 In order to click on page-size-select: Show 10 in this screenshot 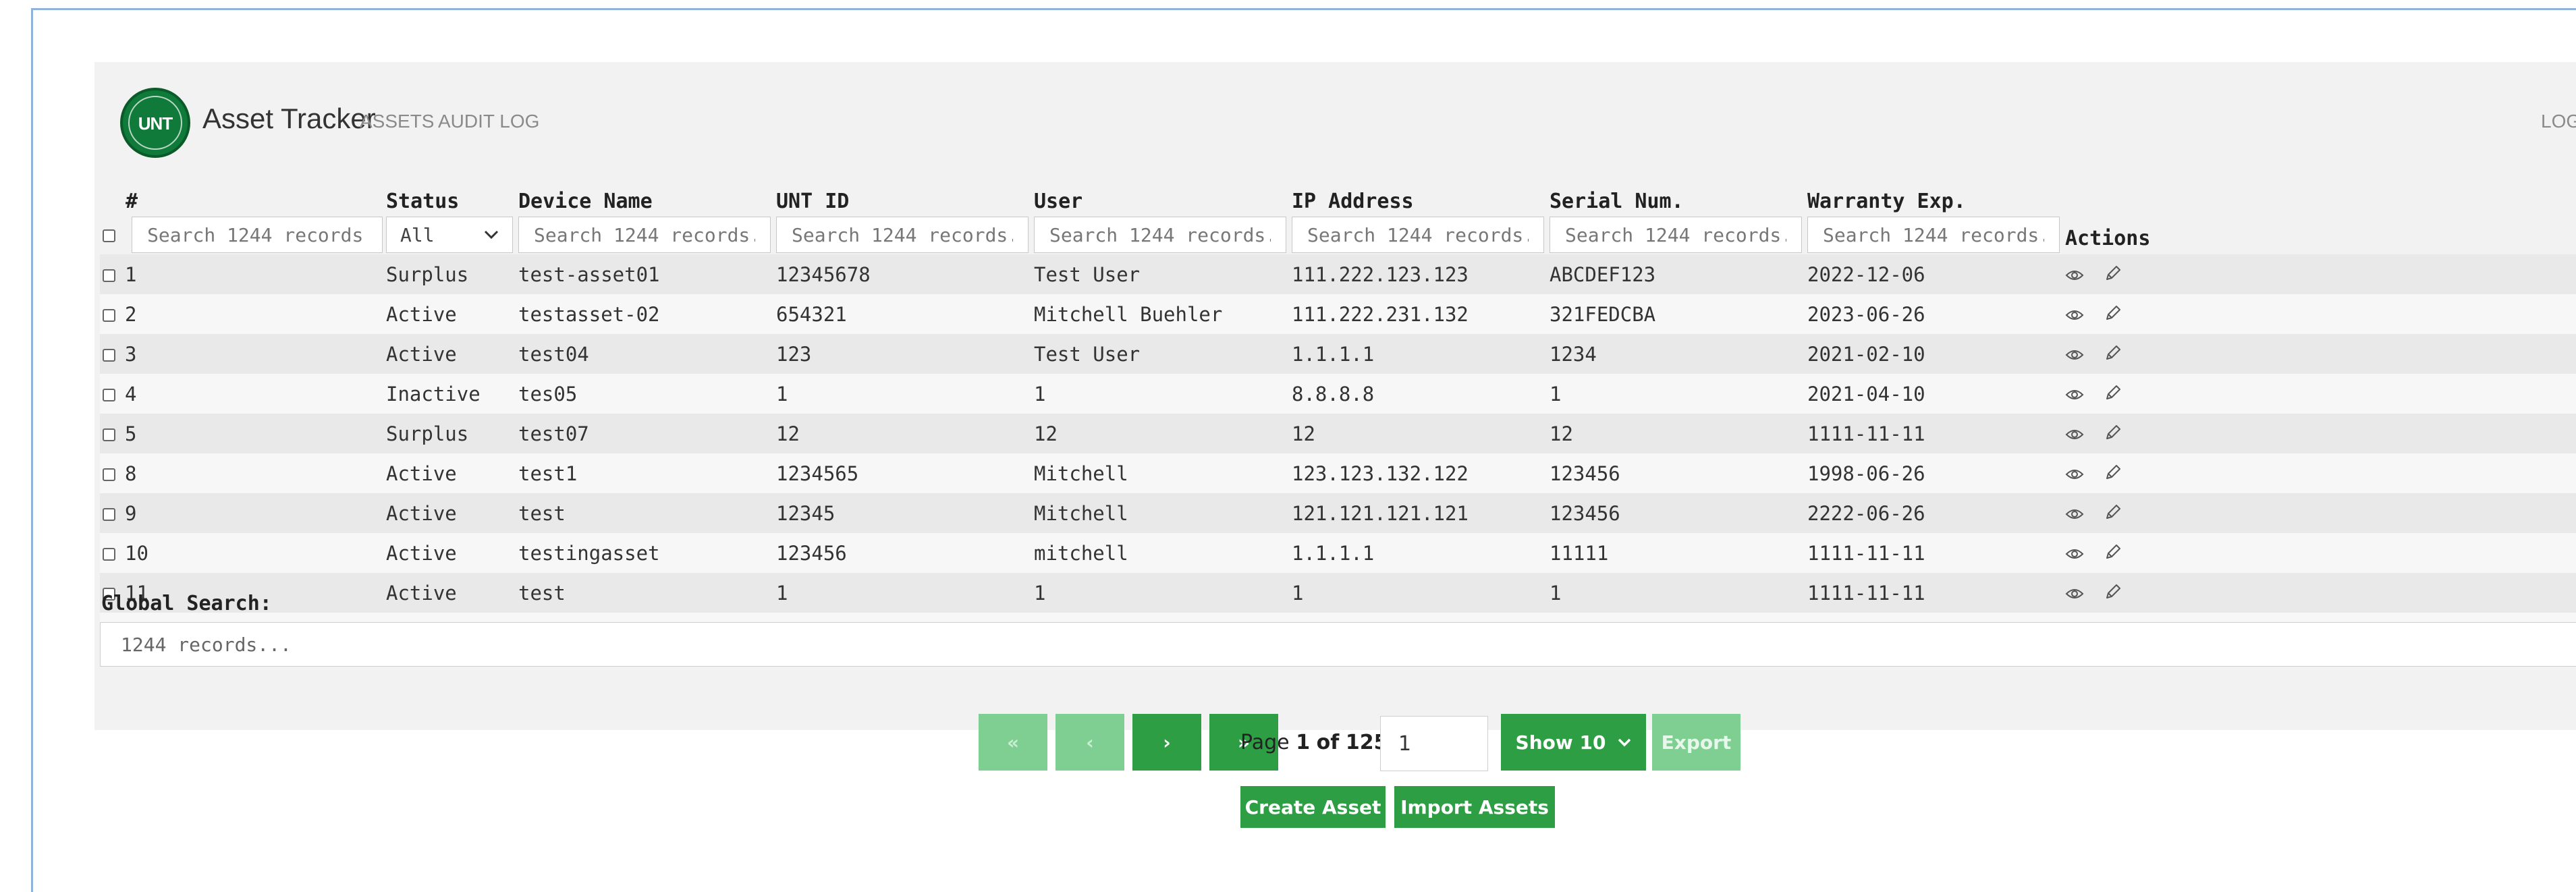, I will do `click(1573, 743)`.